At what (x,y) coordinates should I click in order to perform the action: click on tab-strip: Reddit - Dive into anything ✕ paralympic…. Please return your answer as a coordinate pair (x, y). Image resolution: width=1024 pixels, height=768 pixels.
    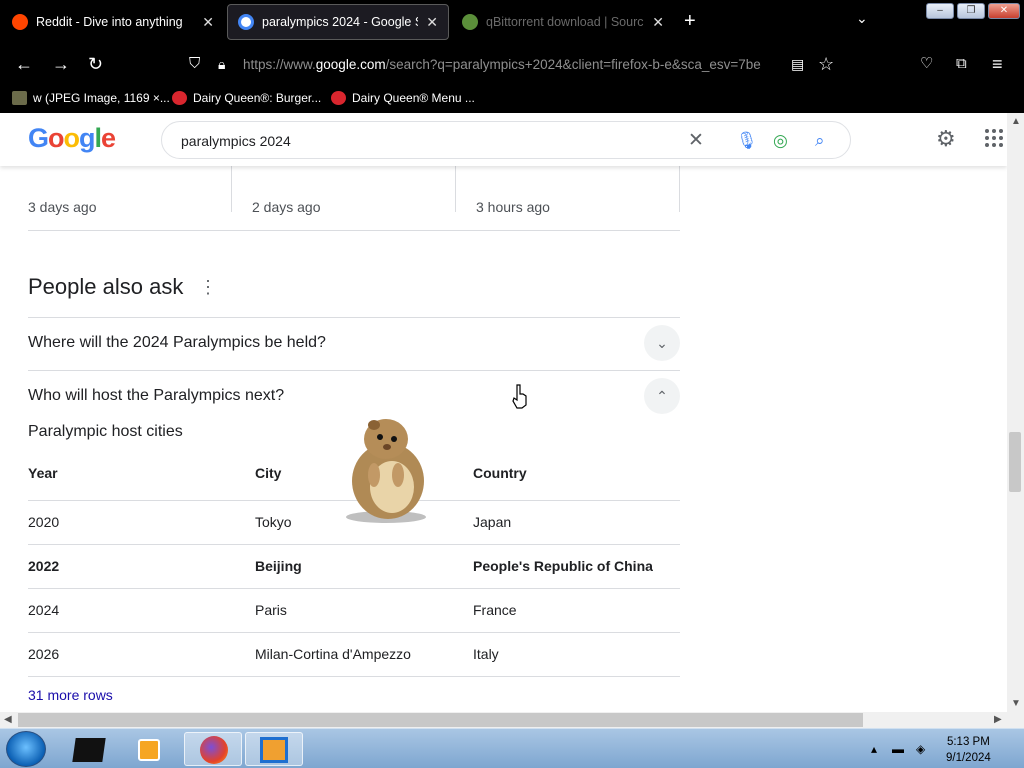
    Looking at the image, I should click on (512, 22).